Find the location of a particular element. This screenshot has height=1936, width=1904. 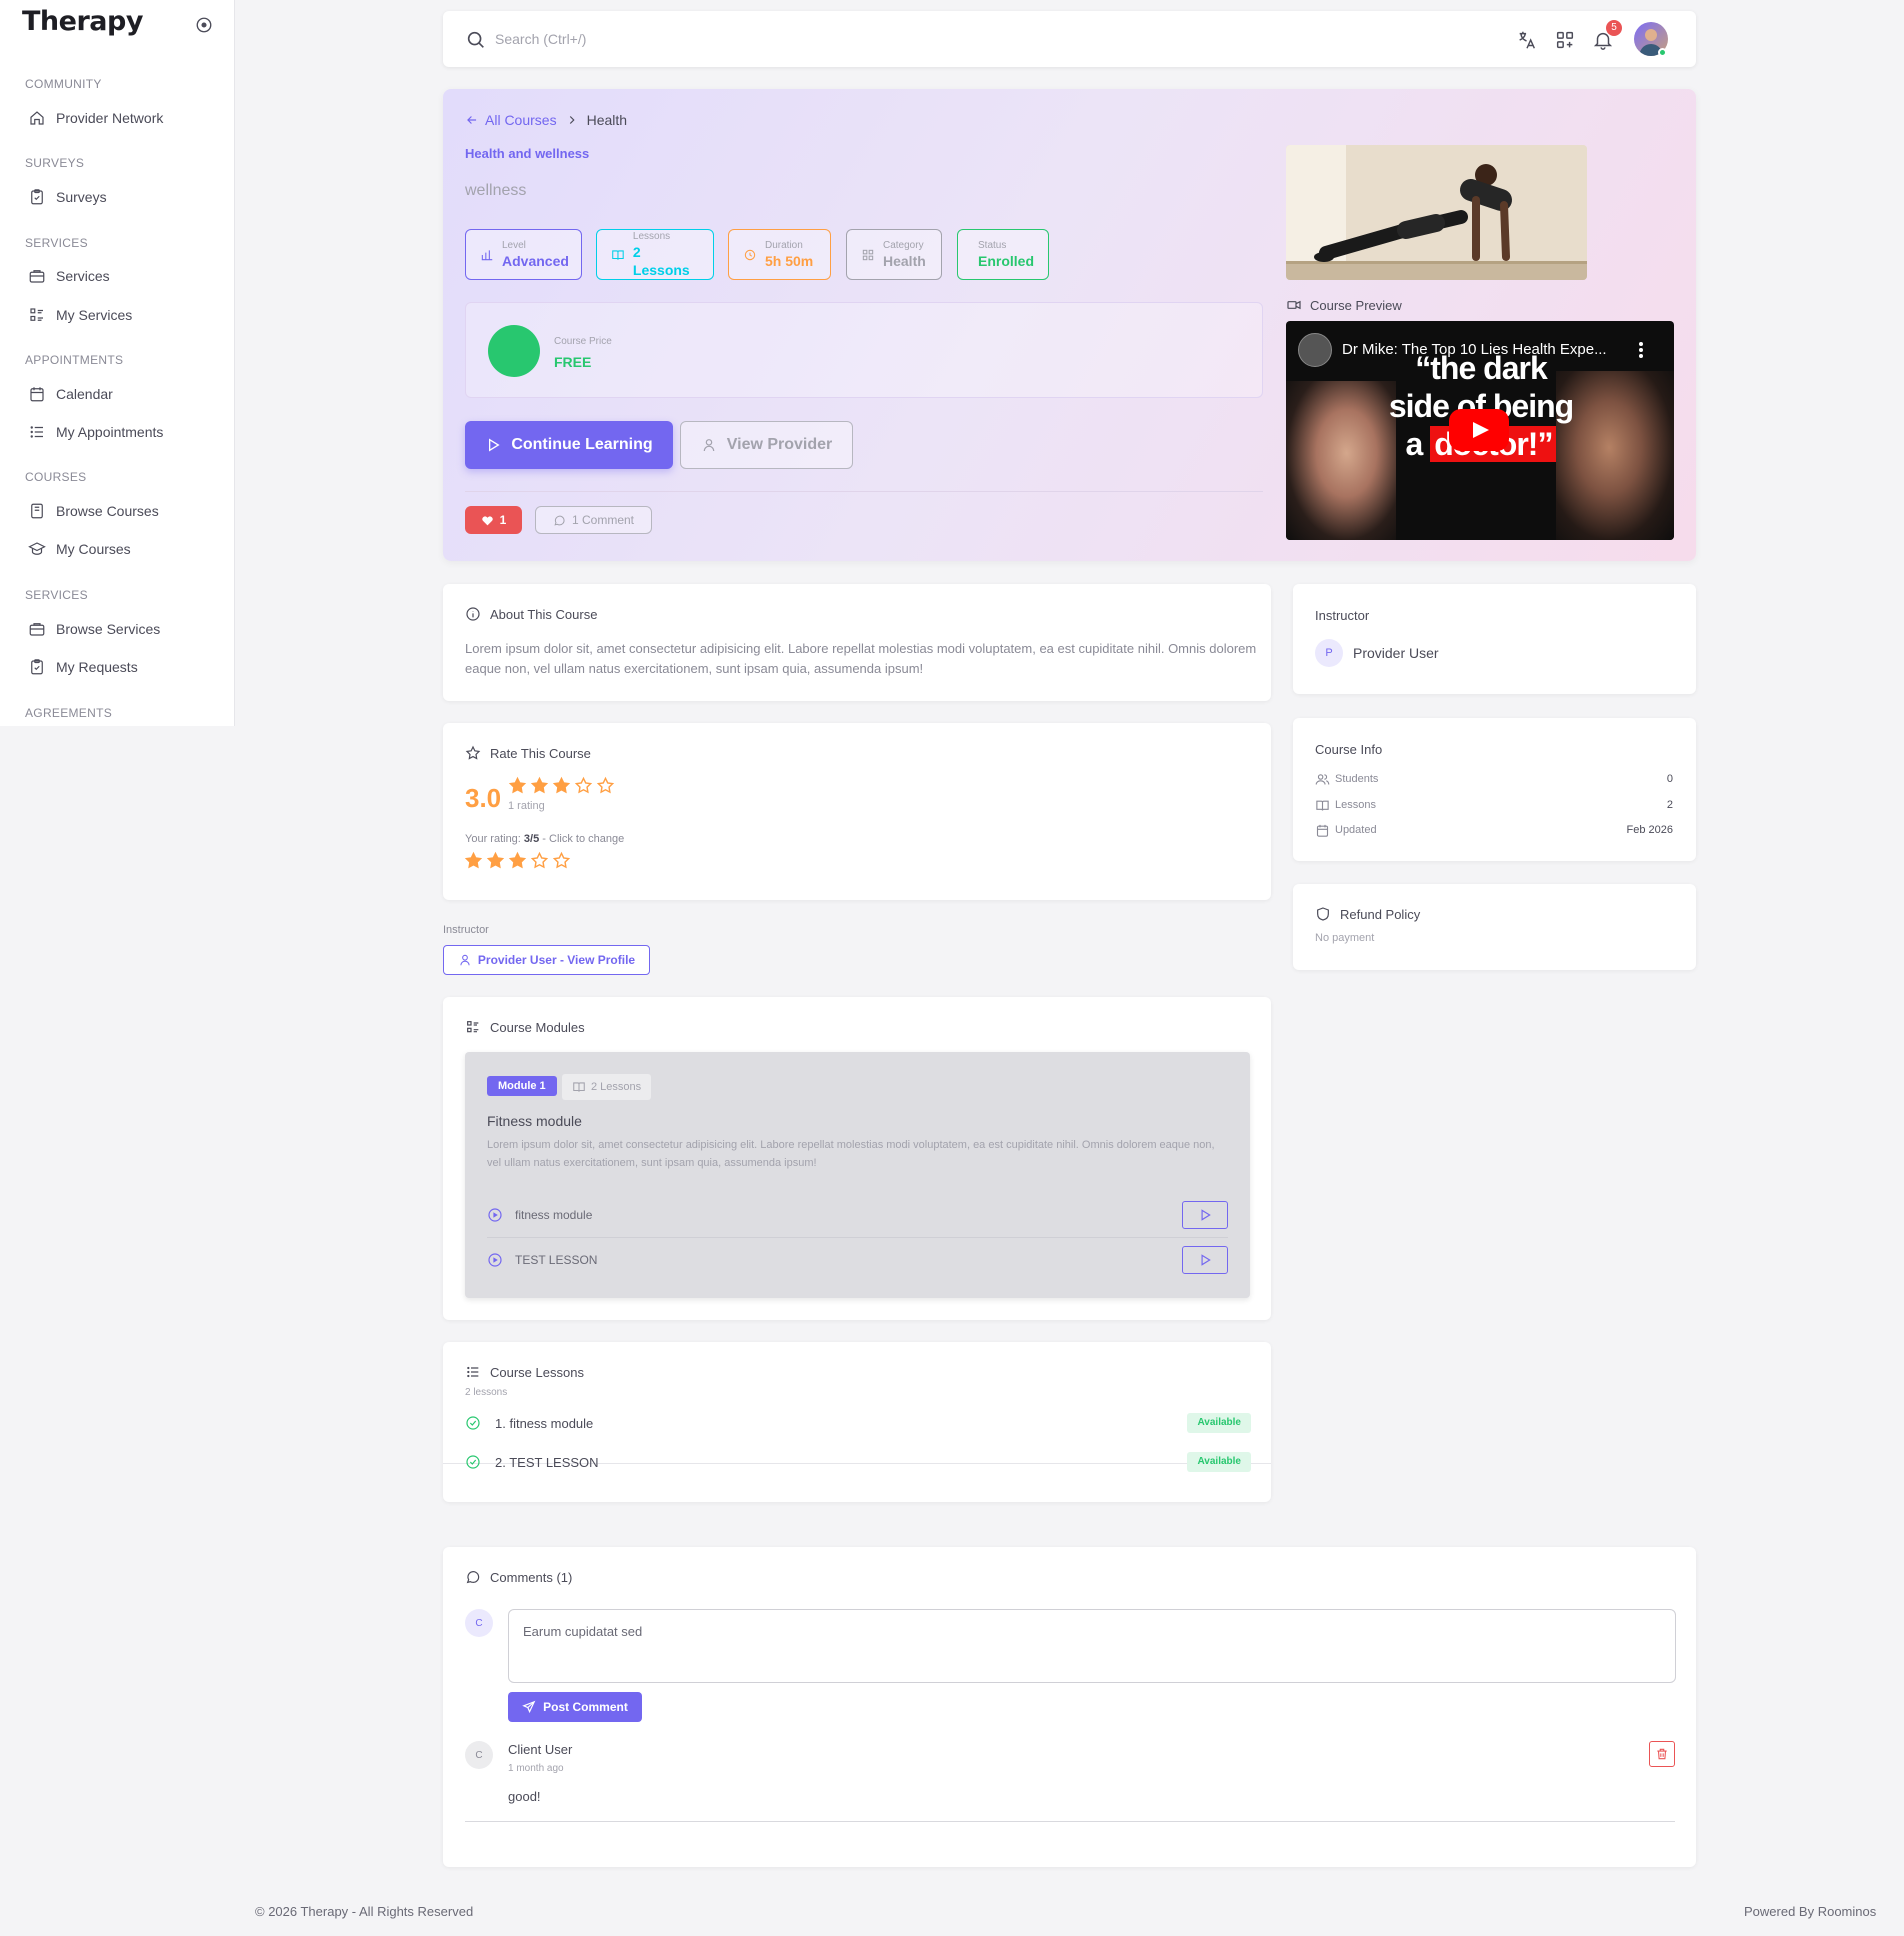

sidebar-item-label: Browse Courses is located at coordinates (107, 511).